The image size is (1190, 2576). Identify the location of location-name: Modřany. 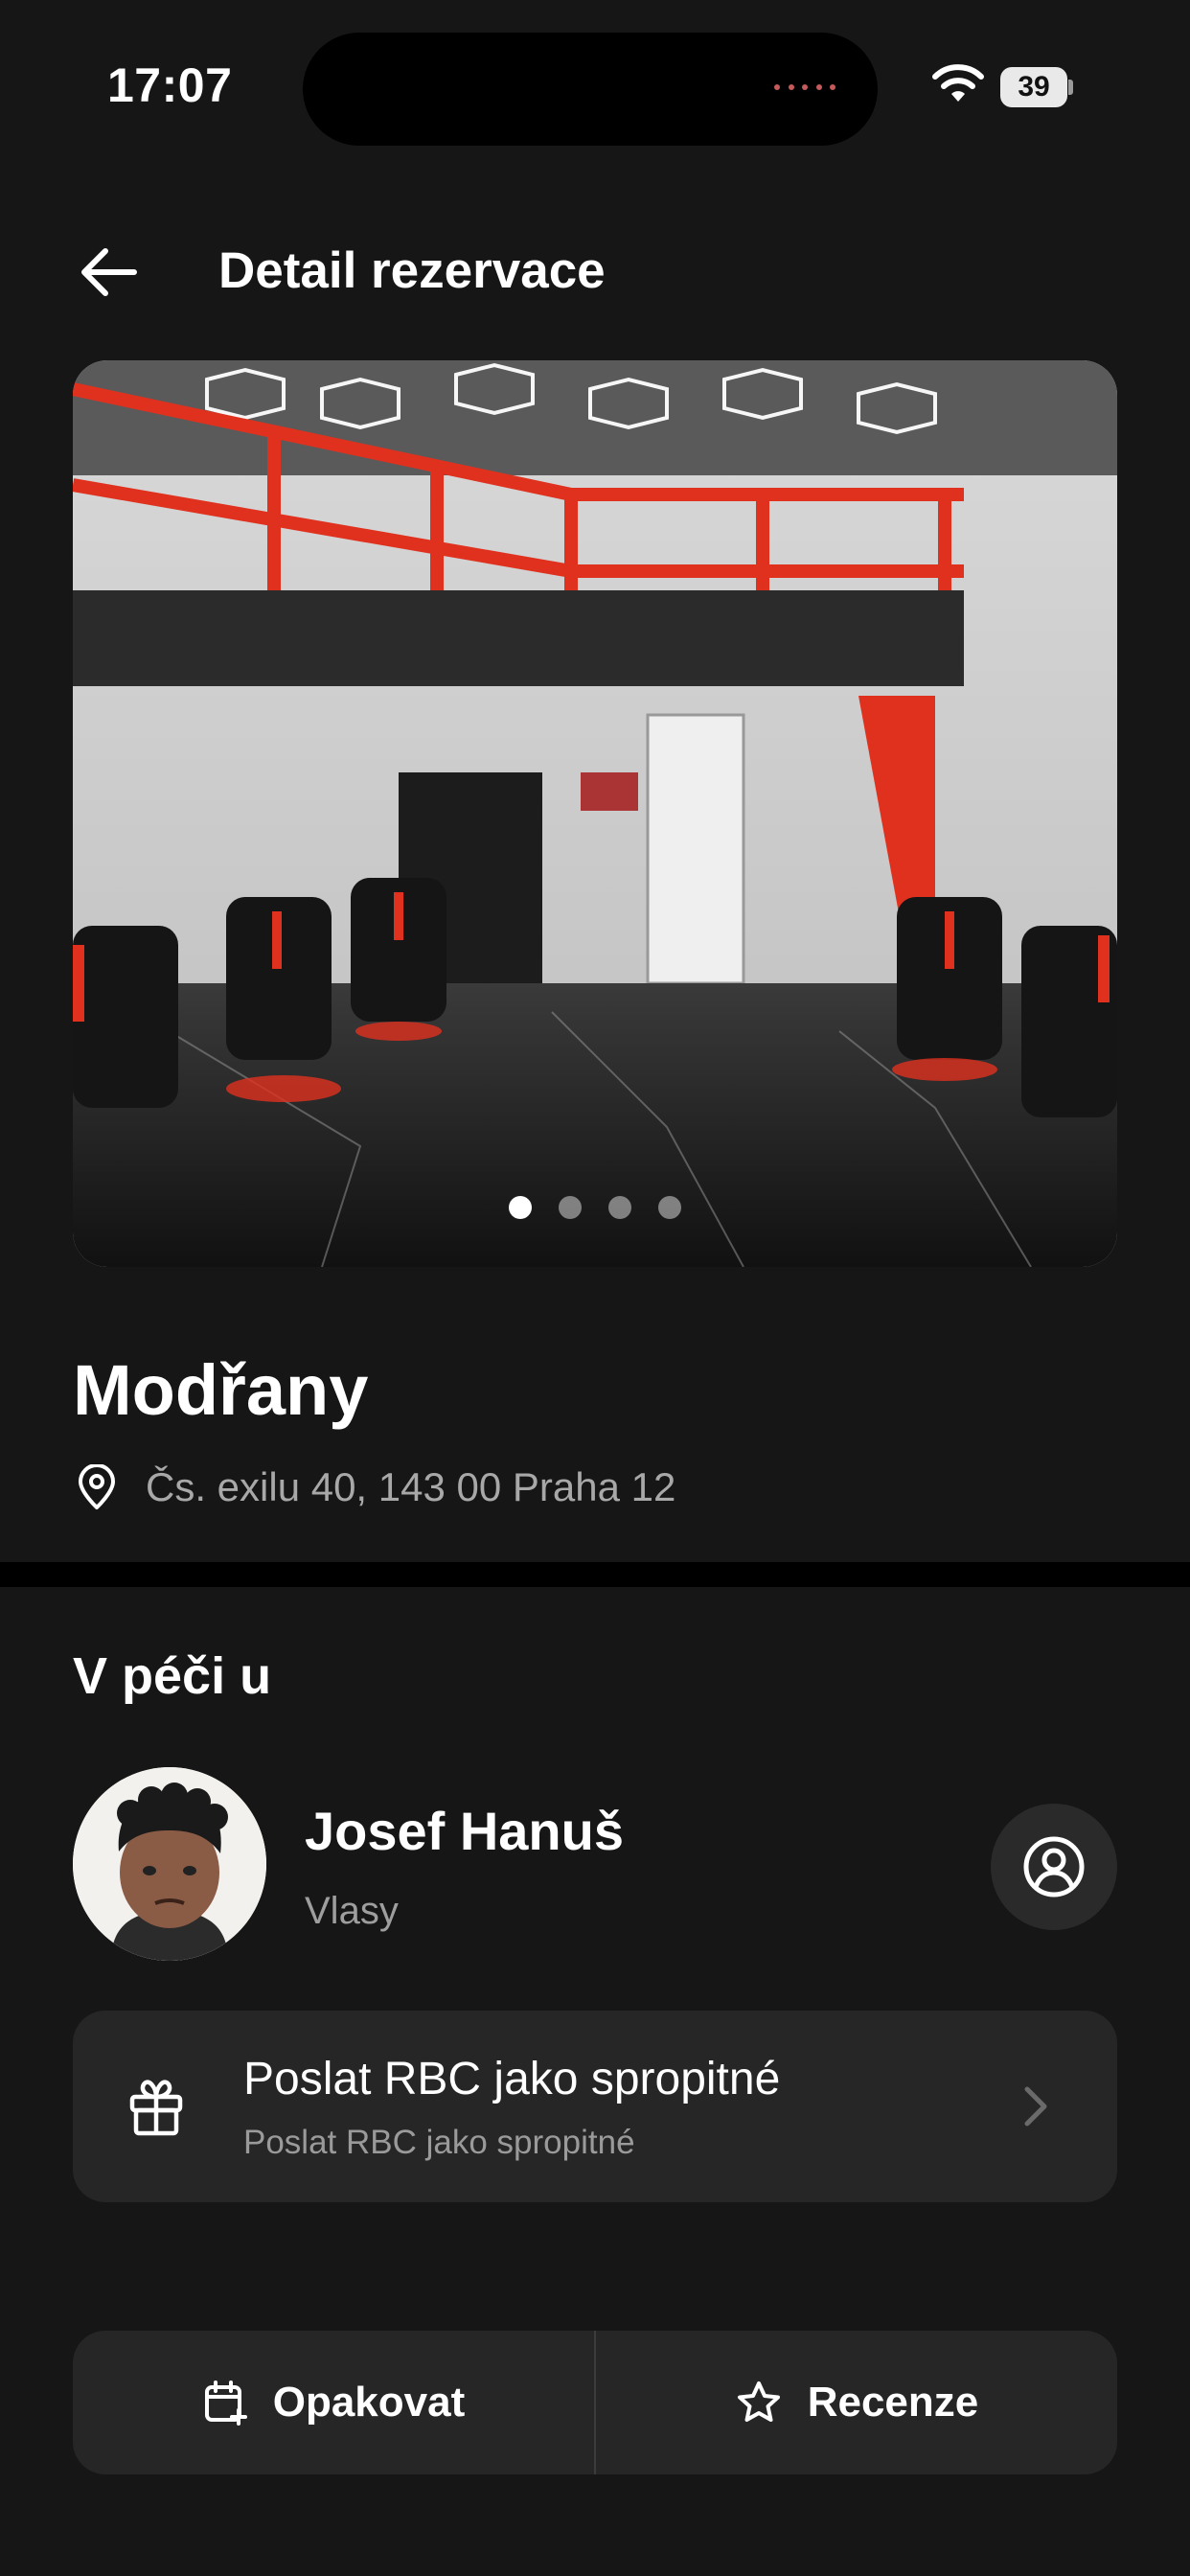
(221, 1390).